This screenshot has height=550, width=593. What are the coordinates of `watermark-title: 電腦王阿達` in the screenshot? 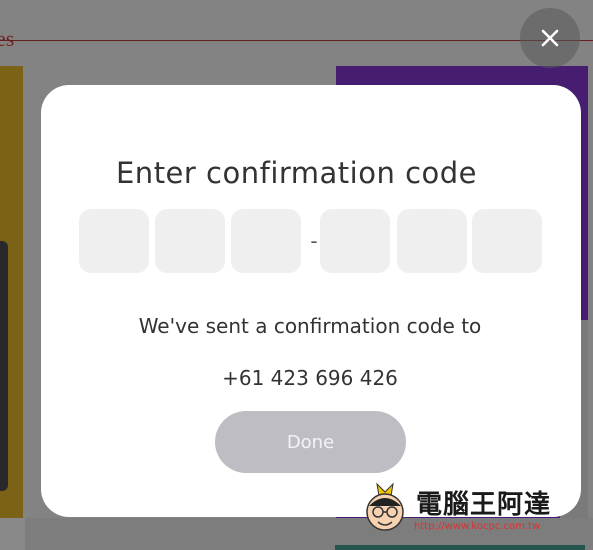 It's located at (484, 505).